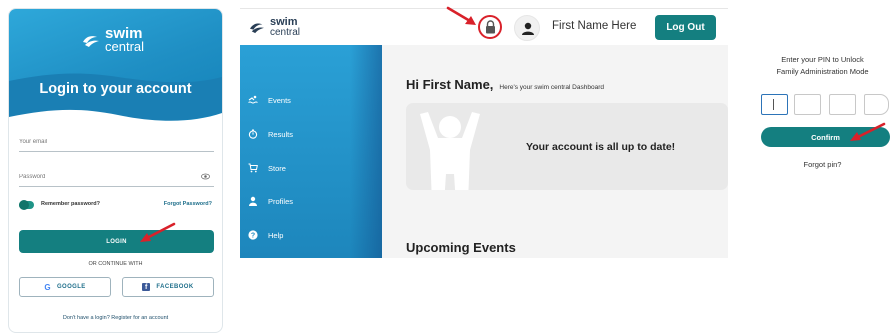 Image resolution: width=893 pixels, height=334 pixels. Describe the element at coordinates (253, 201) in the screenshot. I see `person-icon` at that location.